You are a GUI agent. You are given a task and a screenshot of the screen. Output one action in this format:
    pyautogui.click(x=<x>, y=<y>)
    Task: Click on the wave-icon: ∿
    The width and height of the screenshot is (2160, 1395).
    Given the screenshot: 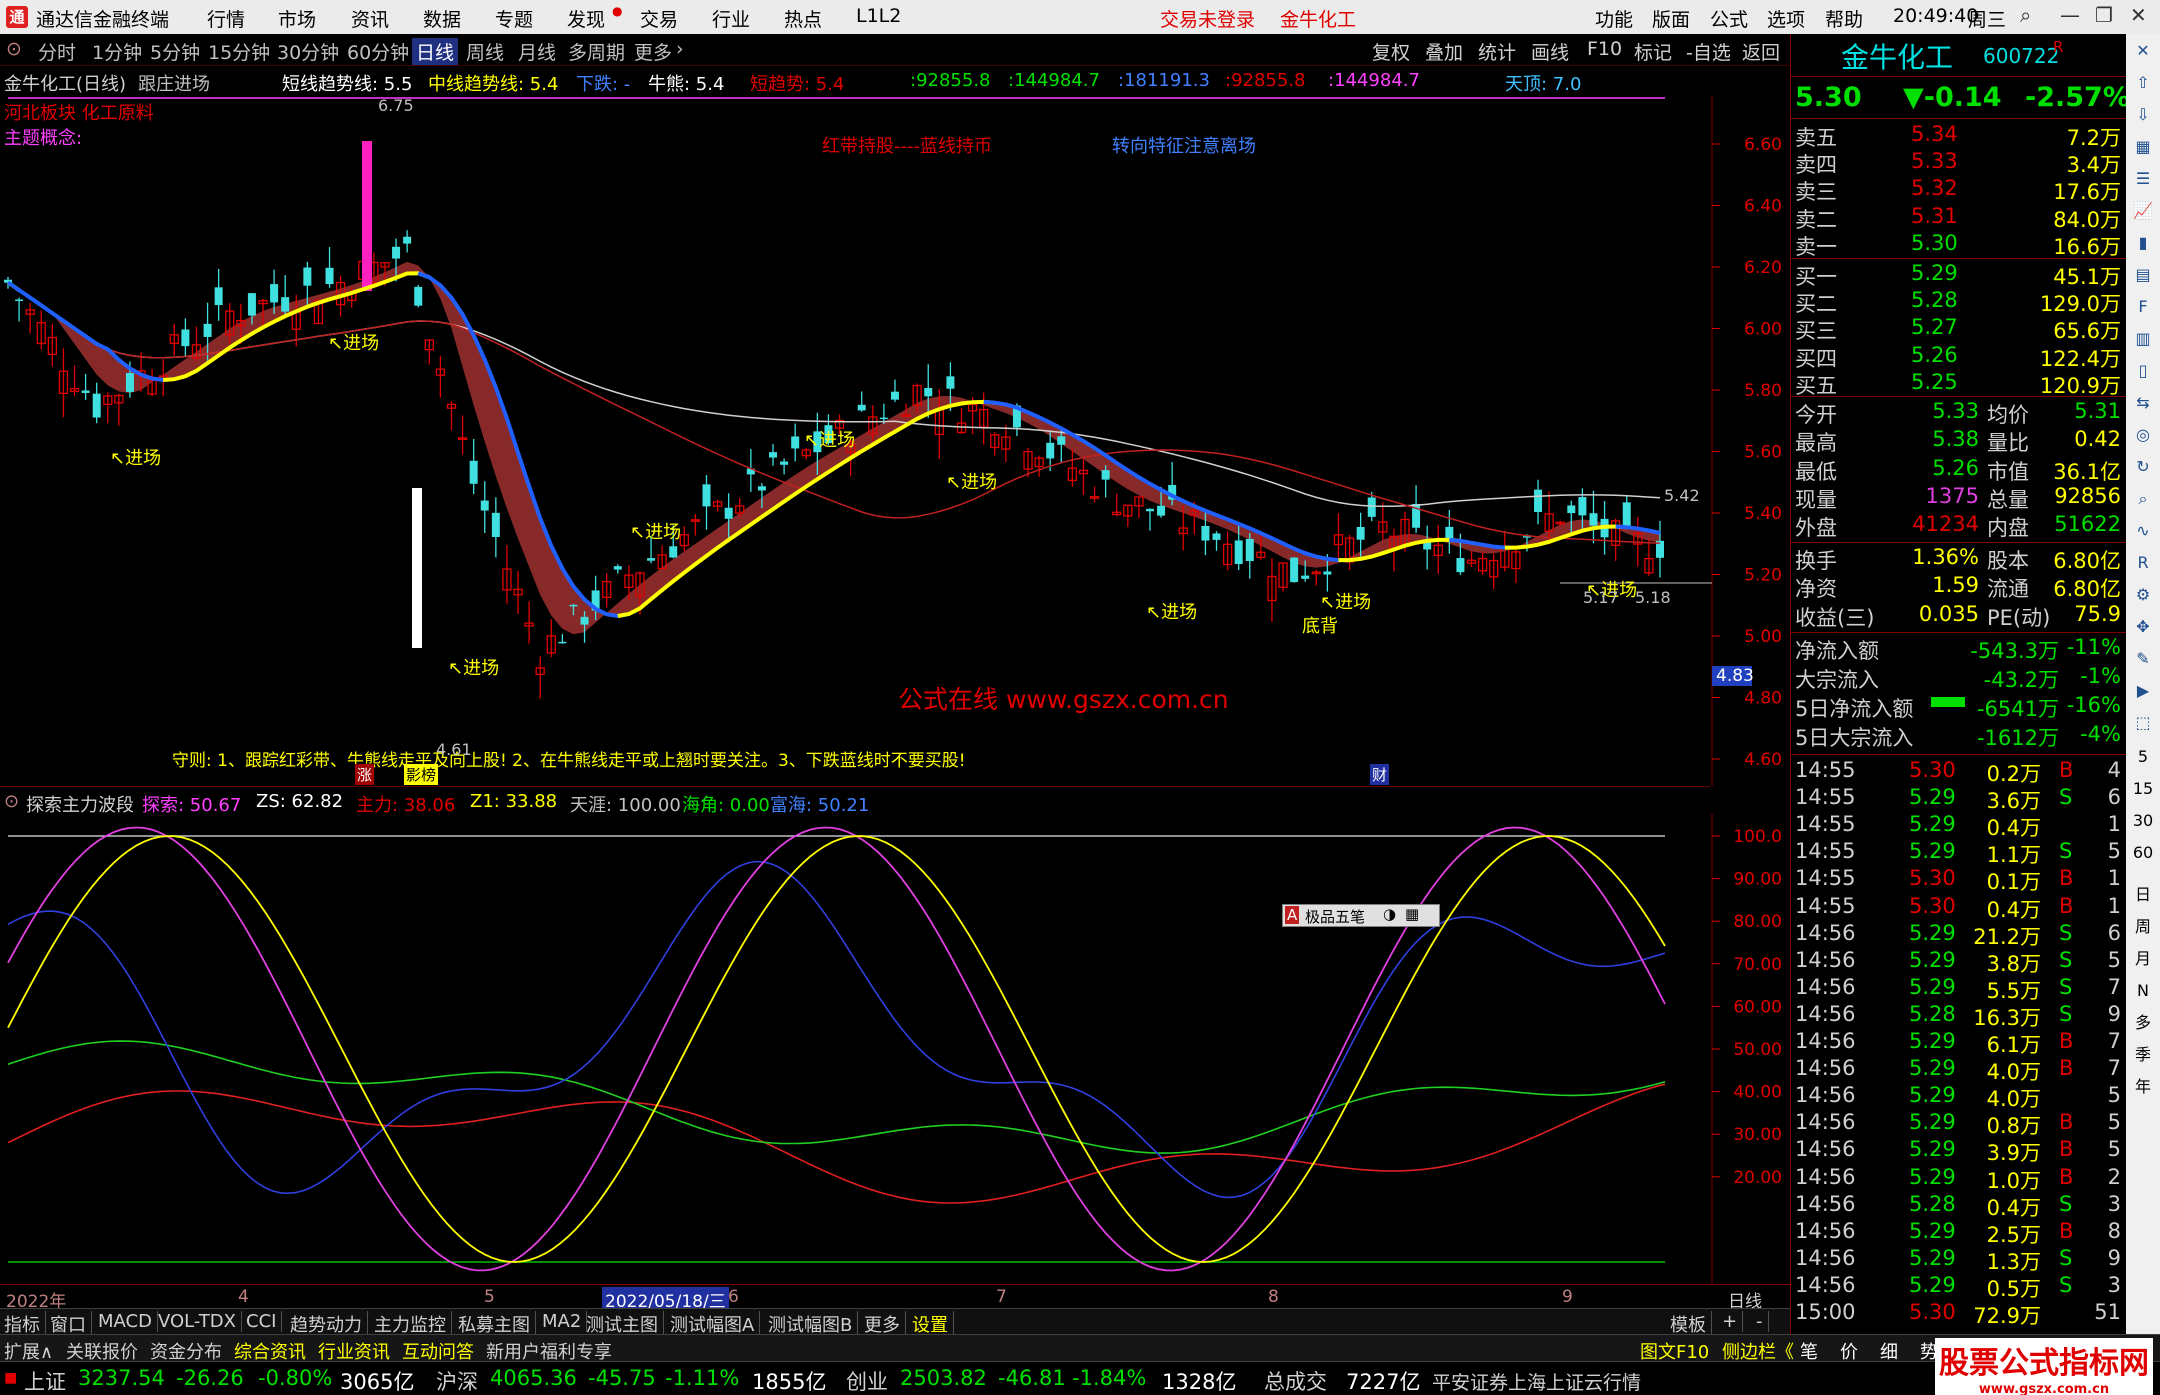 What is the action you would take?
    pyautogui.click(x=2143, y=531)
    